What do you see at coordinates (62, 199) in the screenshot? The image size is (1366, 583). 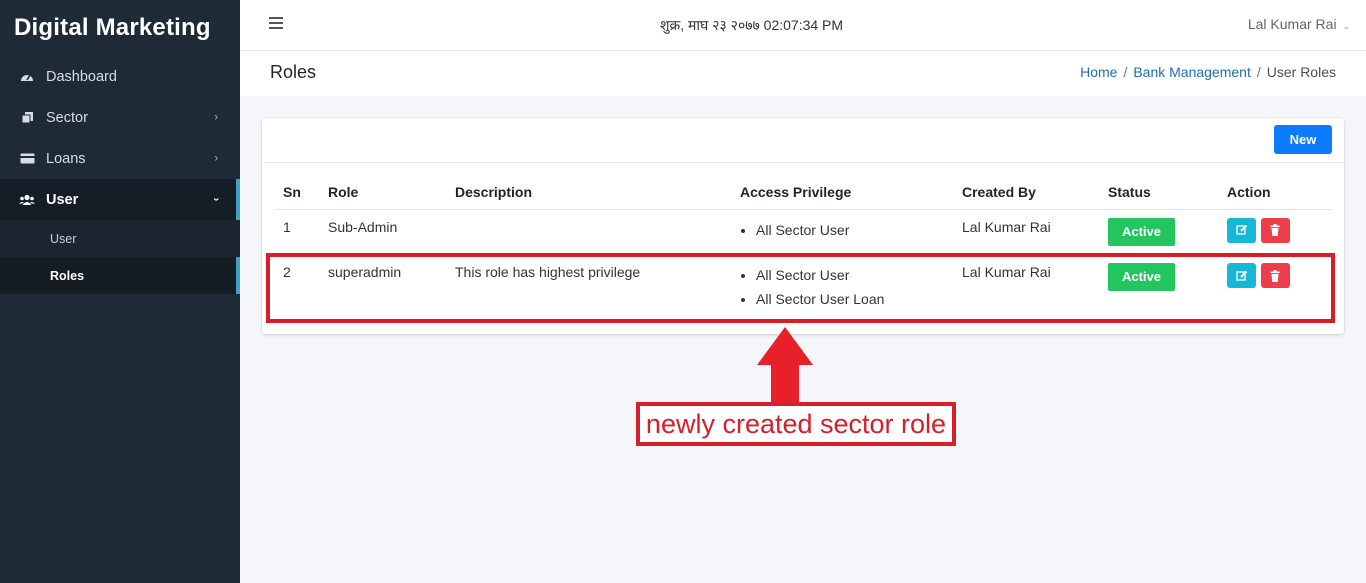 I see `sidebar-item-label: User` at bounding box center [62, 199].